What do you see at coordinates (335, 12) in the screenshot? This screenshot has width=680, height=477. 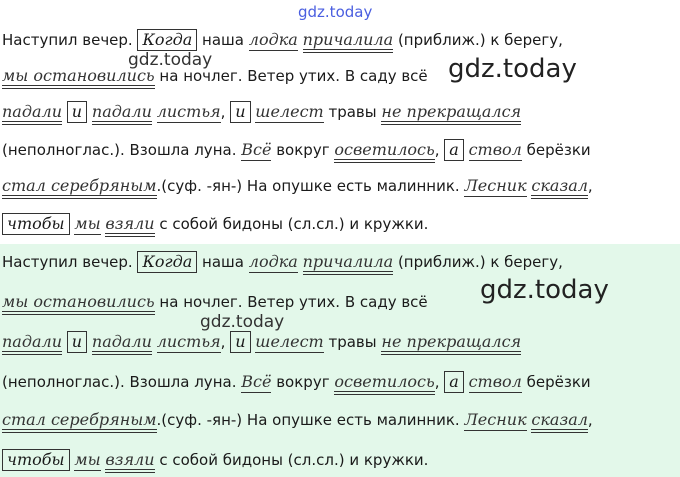 I see `watermark-top: gdz.today` at bounding box center [335, 12].